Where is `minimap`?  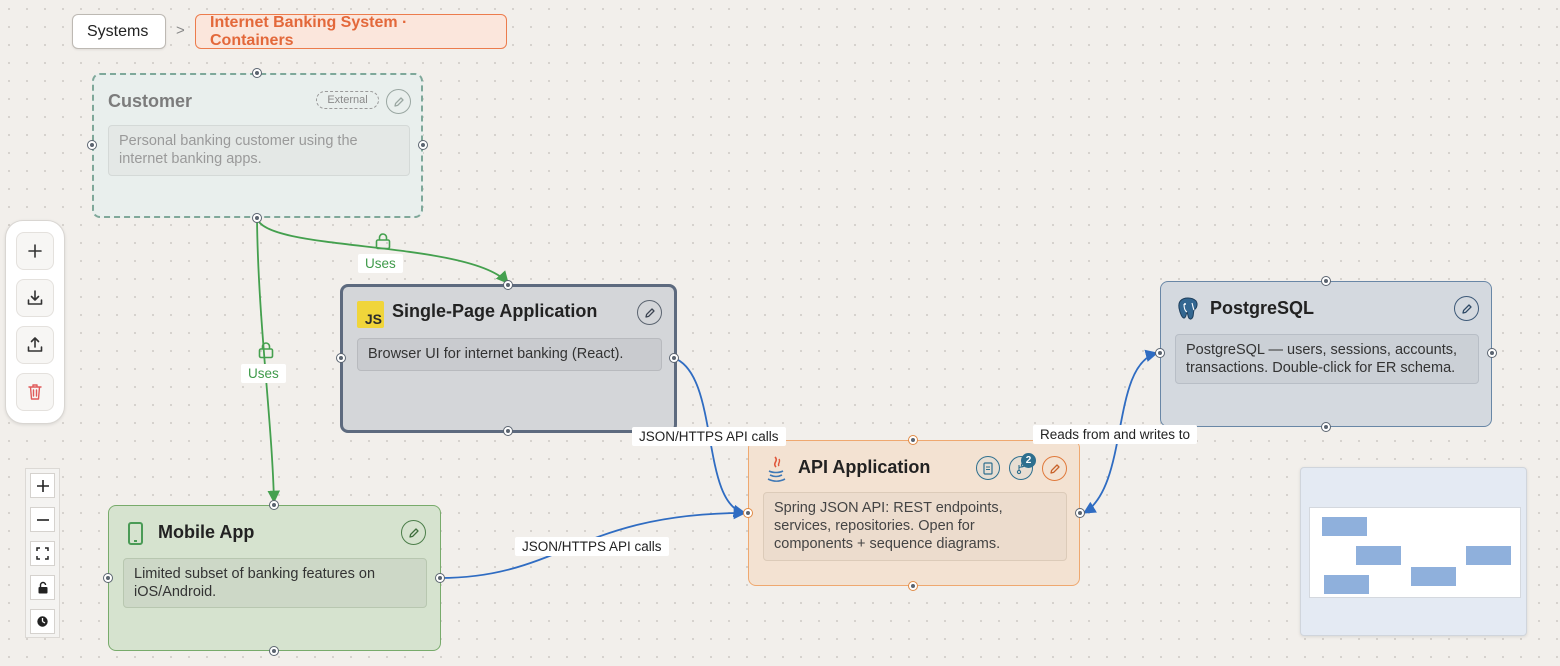 minimap is located at coordinates (1413, 551).